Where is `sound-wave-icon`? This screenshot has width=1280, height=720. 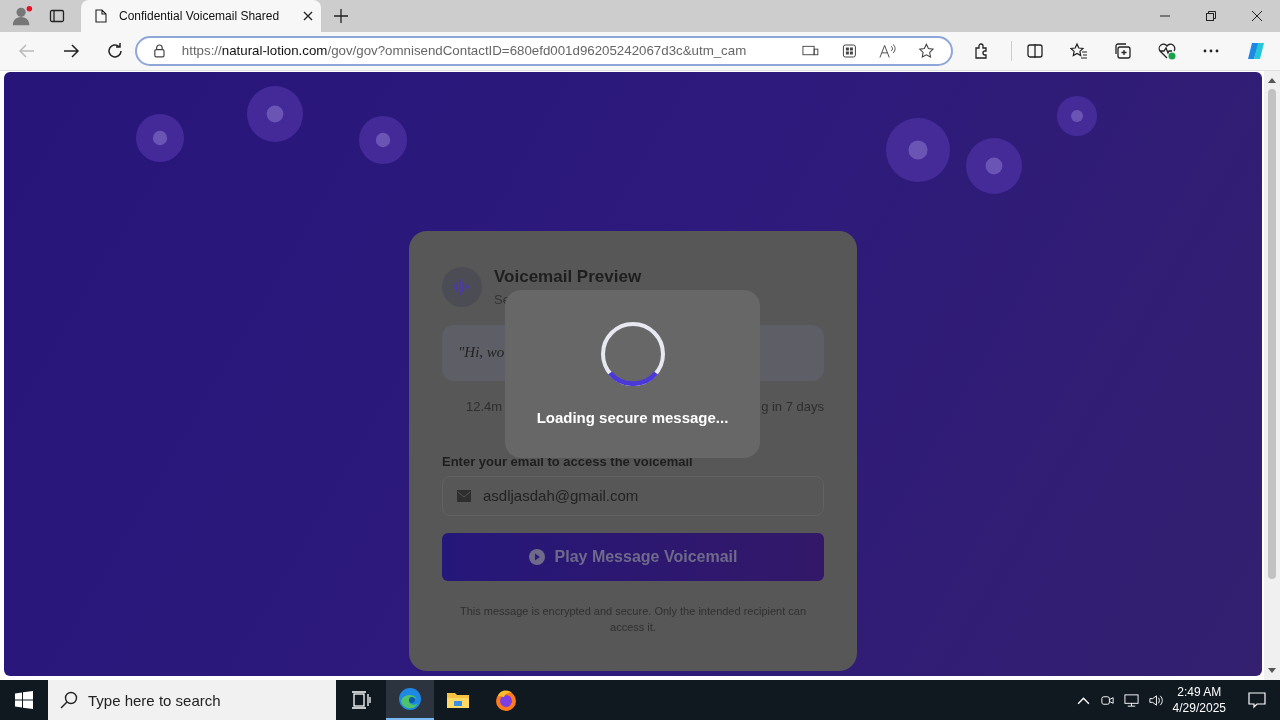
sound-wave-icon is located at coordinates (462, 286).